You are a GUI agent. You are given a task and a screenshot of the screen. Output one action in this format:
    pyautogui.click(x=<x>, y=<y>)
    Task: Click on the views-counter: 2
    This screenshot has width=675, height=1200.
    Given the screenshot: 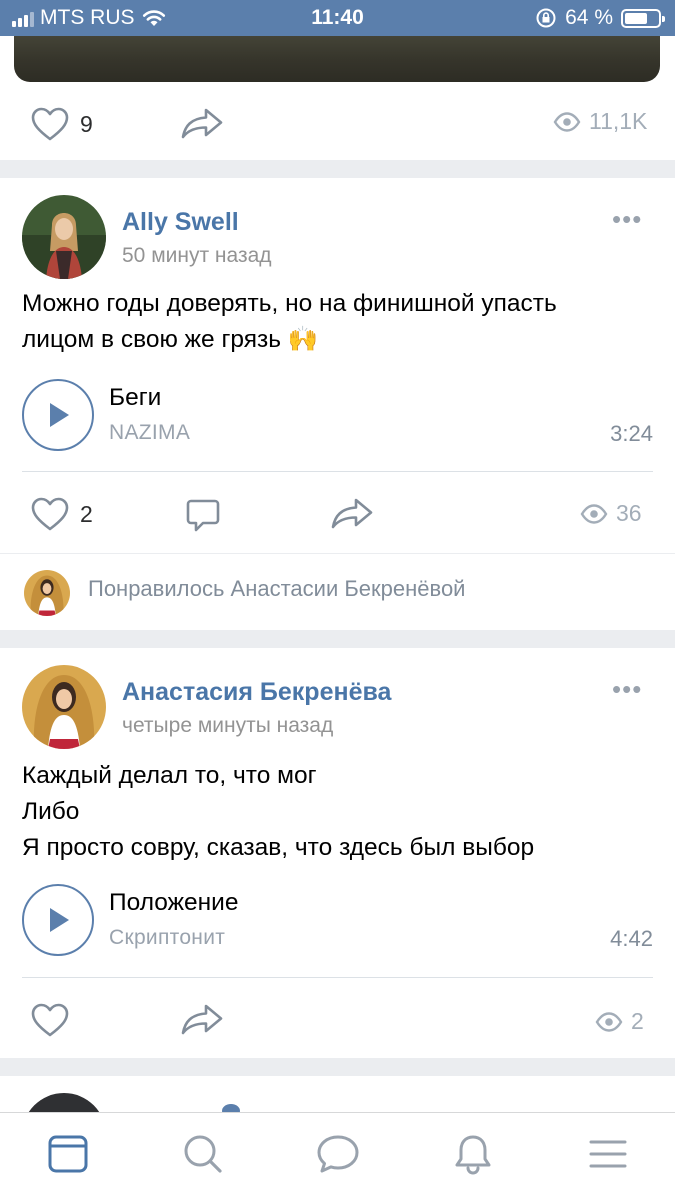 What is the action you would take?
    pyautogui.click(x=619, y=1021)
    